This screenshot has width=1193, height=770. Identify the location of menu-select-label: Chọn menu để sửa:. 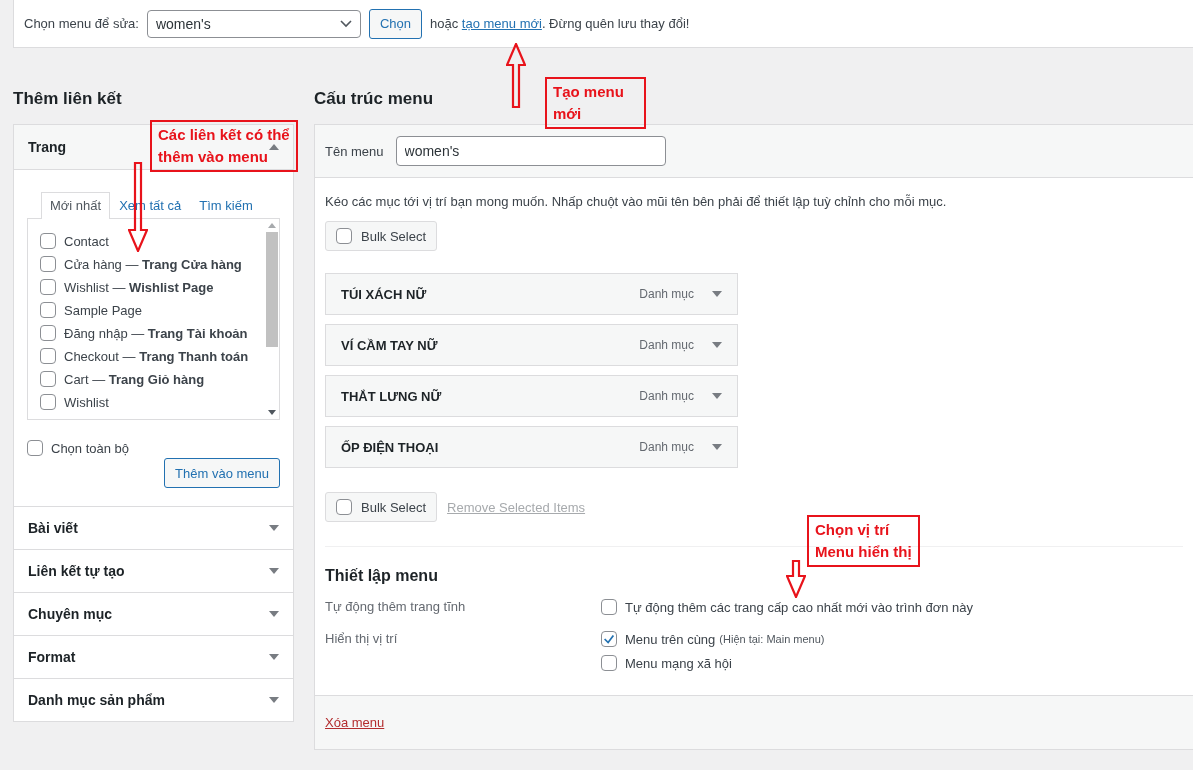
(81, 23).